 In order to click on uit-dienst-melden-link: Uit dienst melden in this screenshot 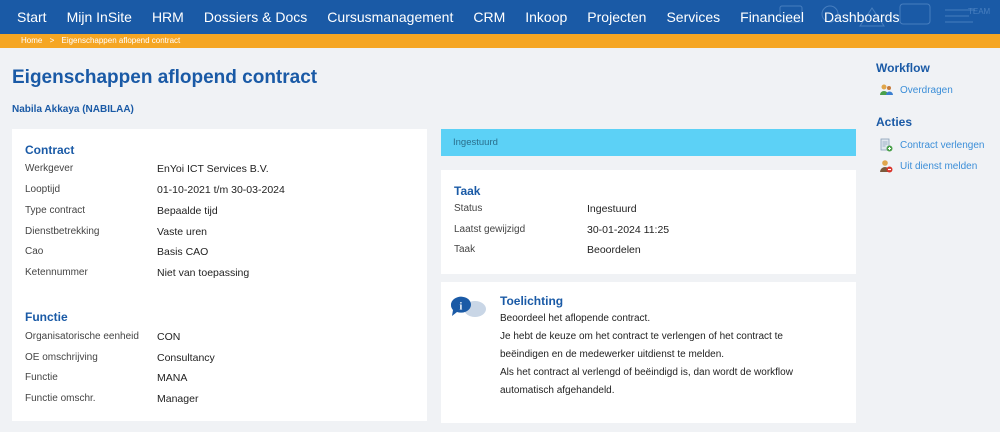, I will do `click(928, 166)`.